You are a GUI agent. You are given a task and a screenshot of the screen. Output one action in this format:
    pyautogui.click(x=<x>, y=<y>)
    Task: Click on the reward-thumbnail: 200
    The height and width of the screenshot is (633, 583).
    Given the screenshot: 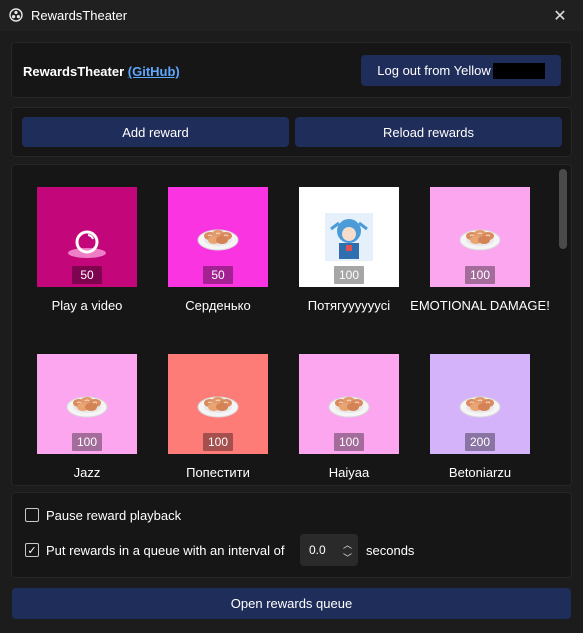 What is the action you would take?
    pyautogui.click(x=480, y=404)
    